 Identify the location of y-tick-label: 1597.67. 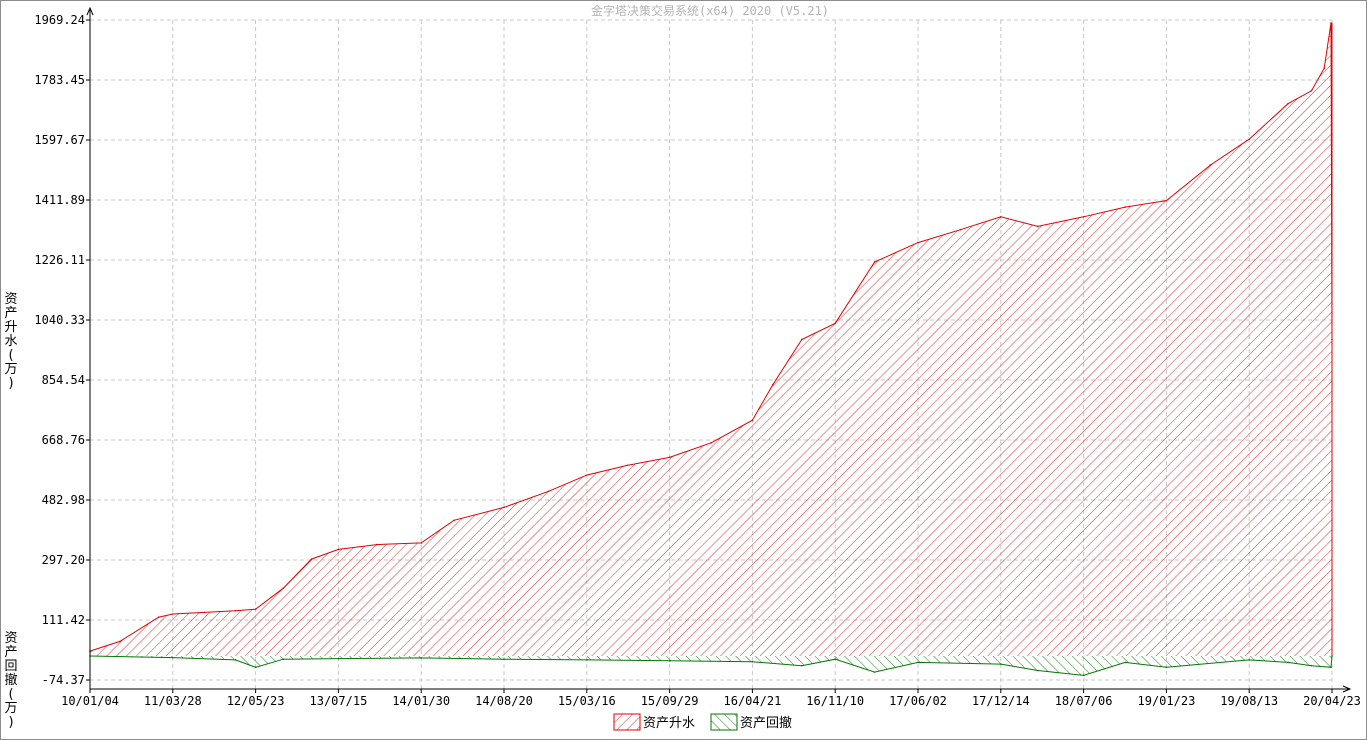
(59, 140).